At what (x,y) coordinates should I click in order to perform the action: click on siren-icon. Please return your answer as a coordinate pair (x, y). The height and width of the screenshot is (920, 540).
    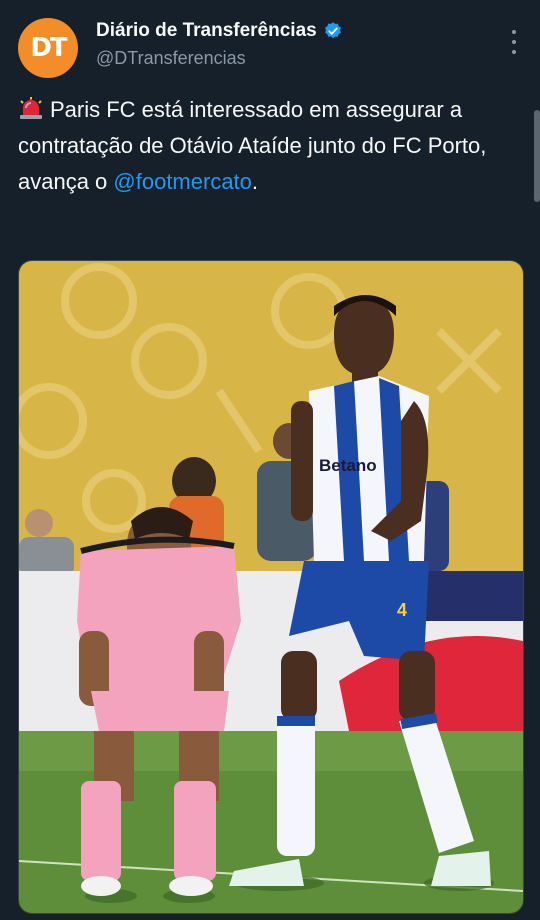
    Looking at the image, I should click on (31, 108).